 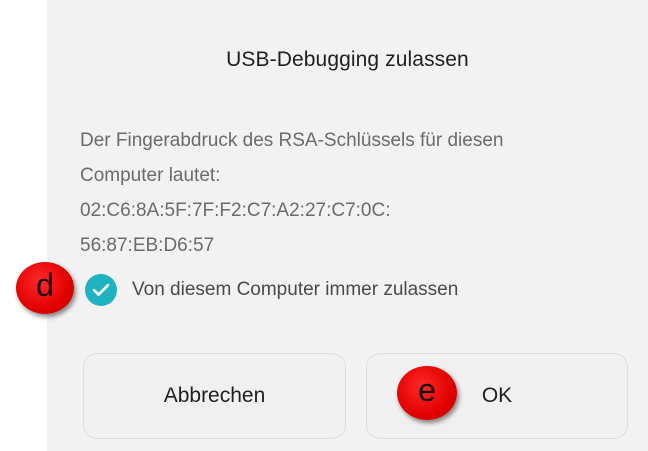 What do you see at coordinates (427, 389) in the screenshot?
I see `annotation-label: e` at bounding box center [427, 389].